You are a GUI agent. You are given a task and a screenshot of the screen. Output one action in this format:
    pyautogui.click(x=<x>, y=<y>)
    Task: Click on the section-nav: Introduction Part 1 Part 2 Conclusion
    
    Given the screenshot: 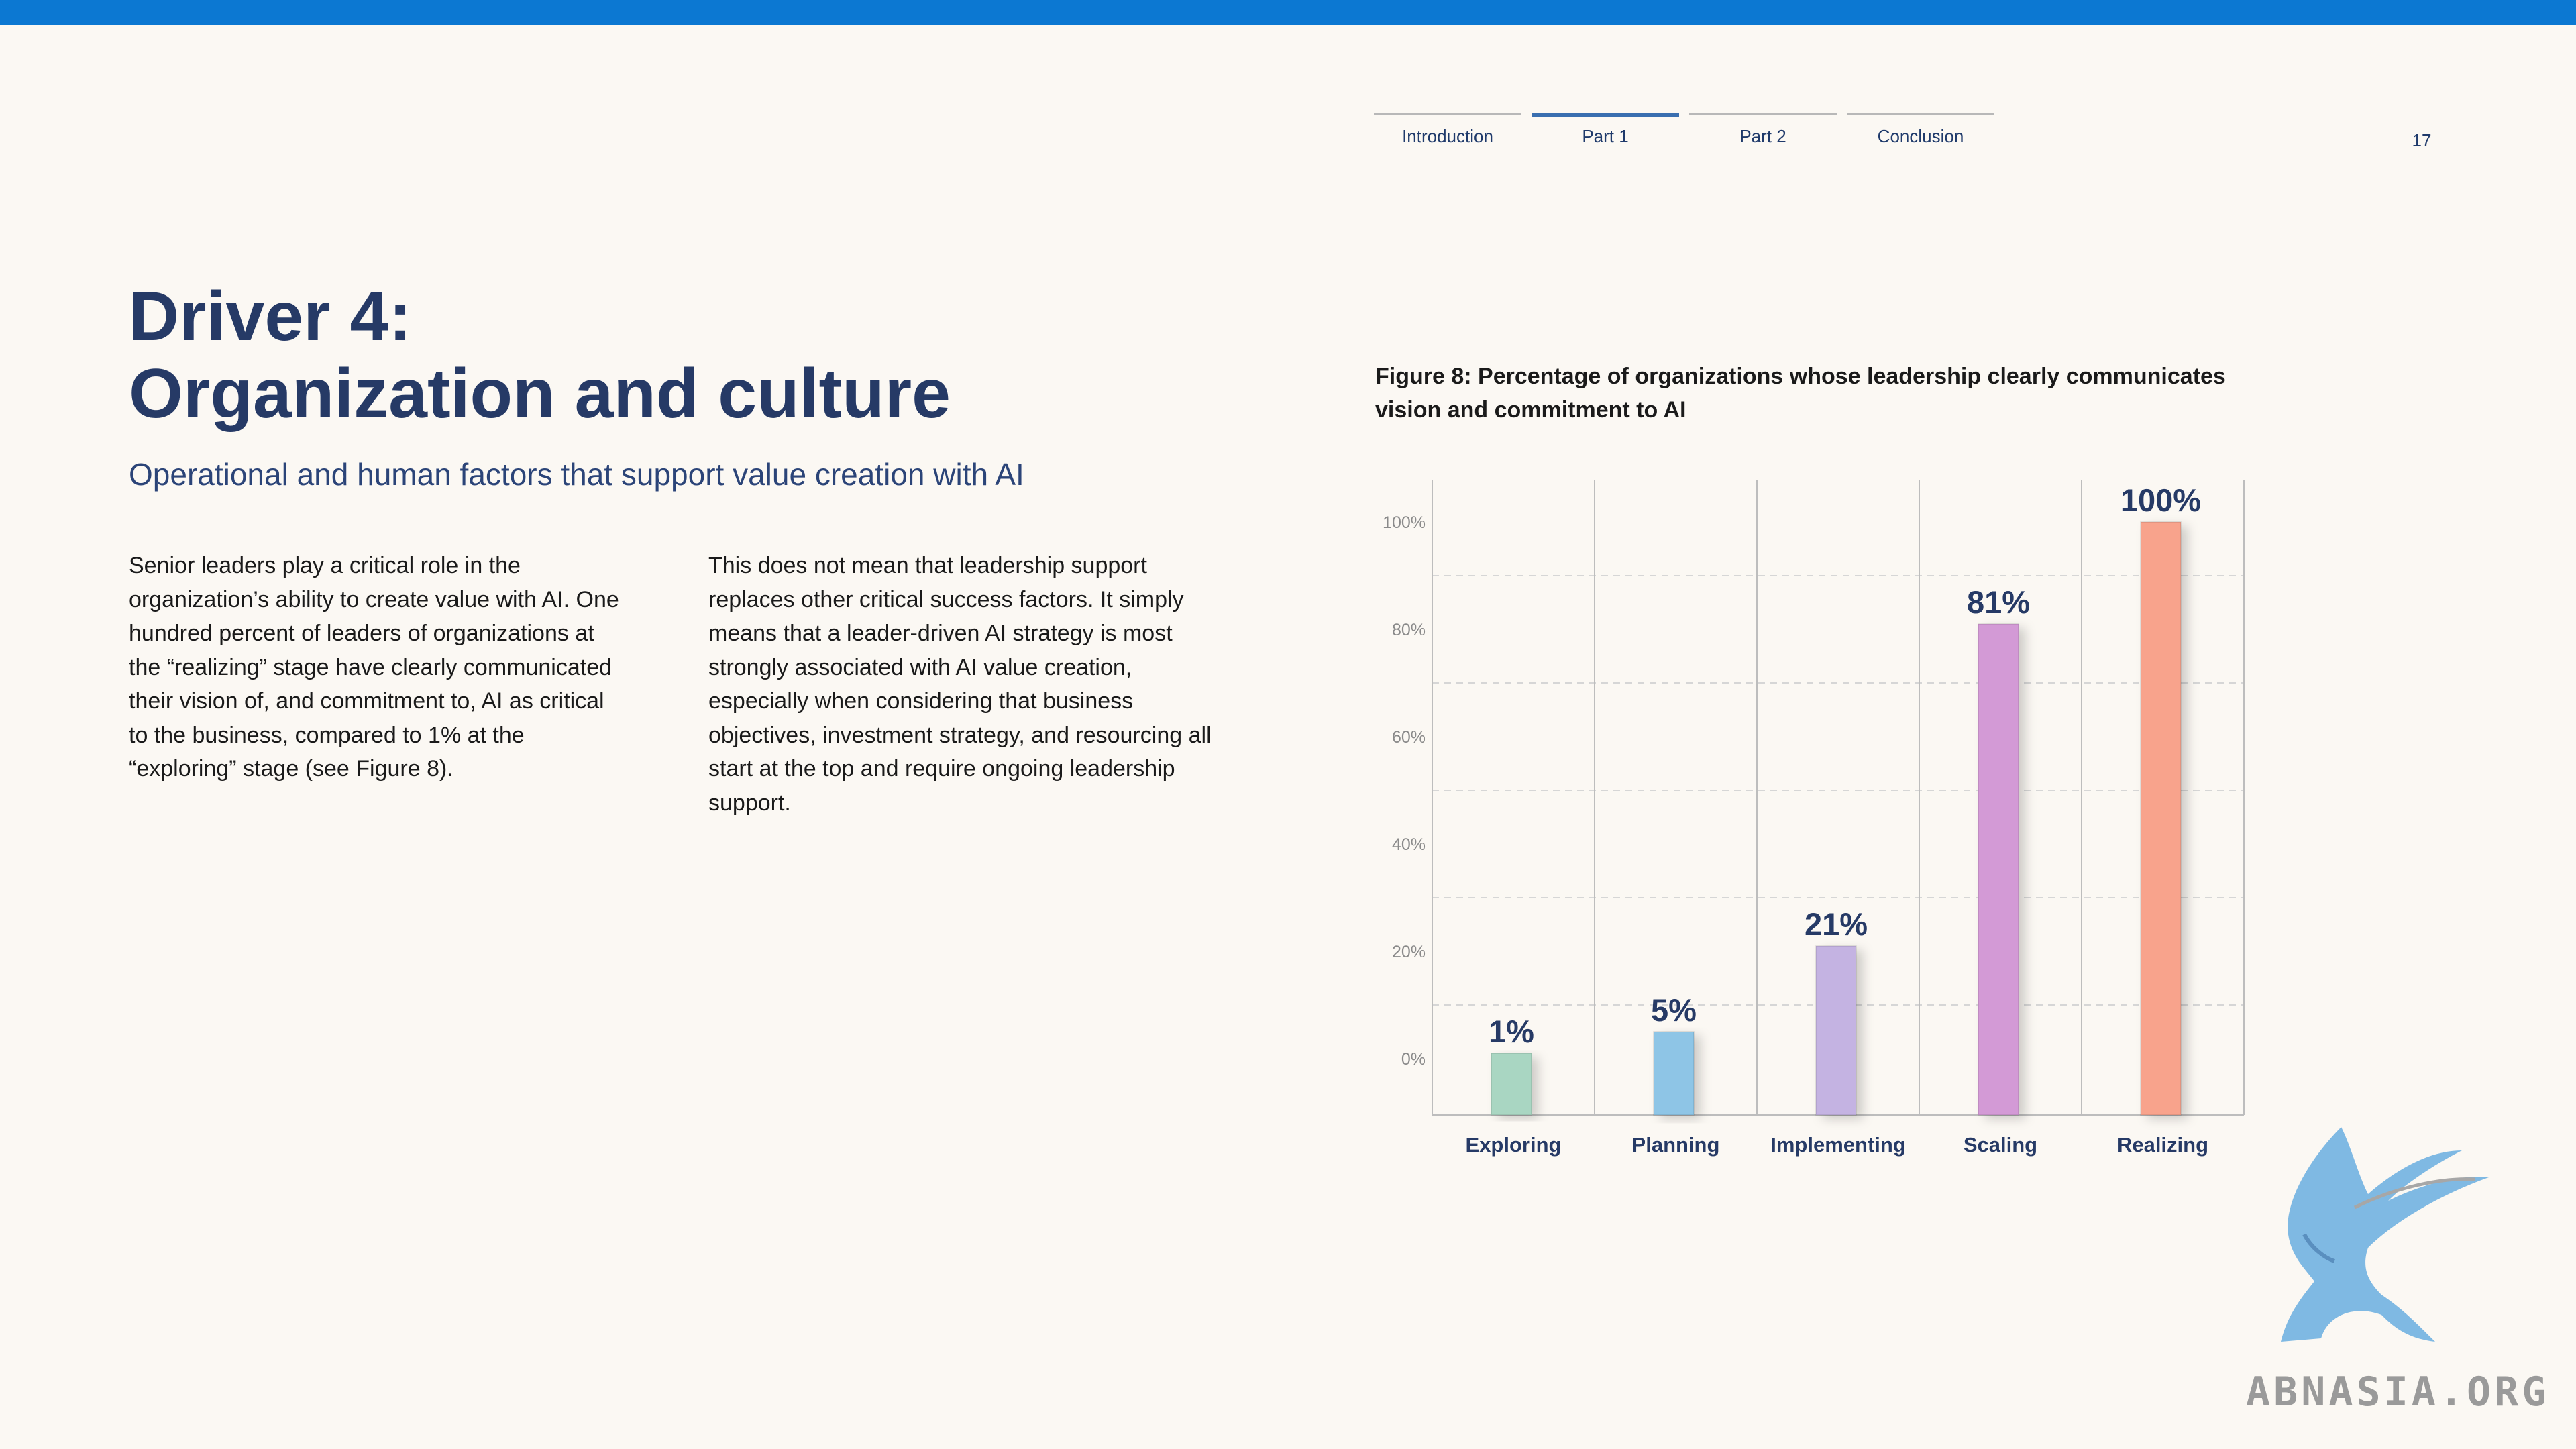 What is the action you would take?
    pyautogui.click(x=1684, y=130)
    